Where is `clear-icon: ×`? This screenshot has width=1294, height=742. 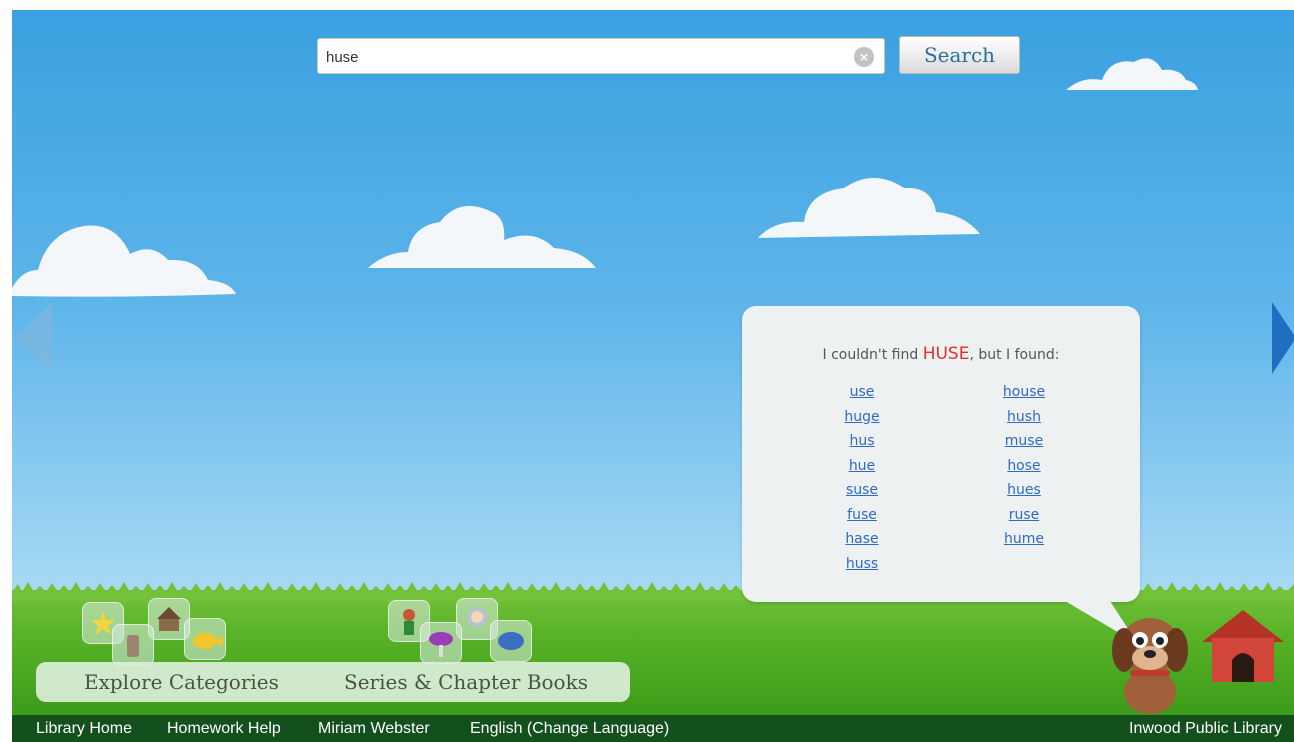
clear-icon: × is located at coordinates (864, 57).